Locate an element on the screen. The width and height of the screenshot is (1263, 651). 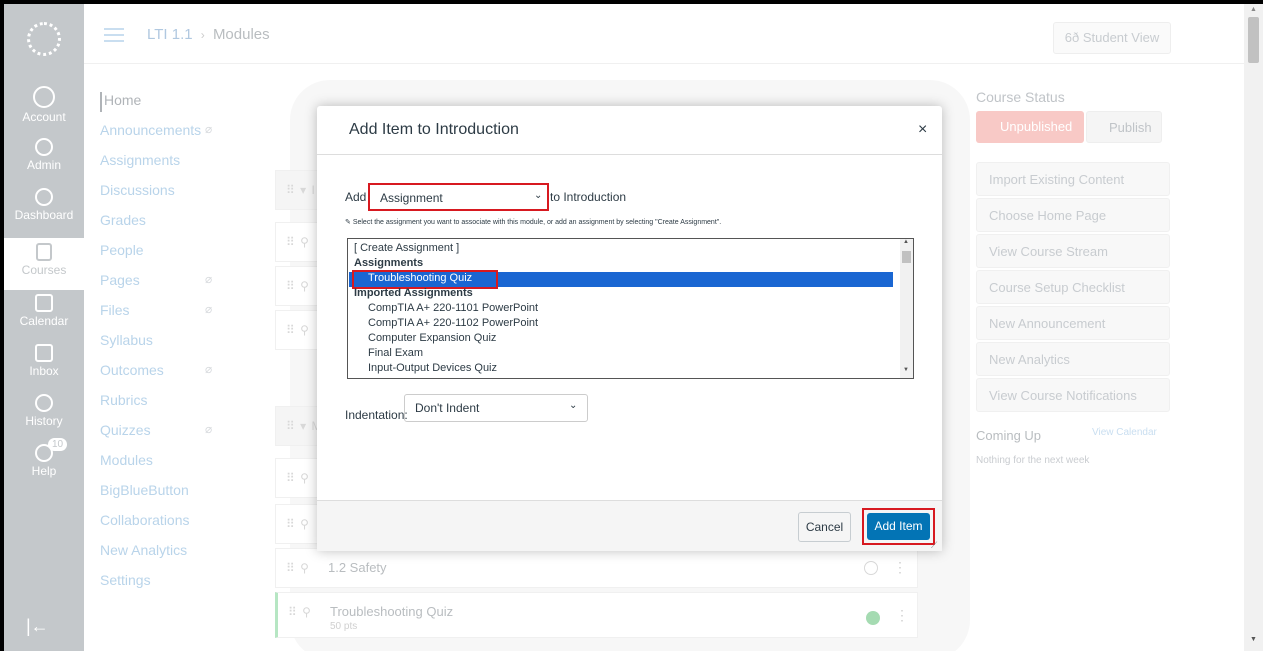
cancel-button: Cancel is located at coordinates (824, 527).